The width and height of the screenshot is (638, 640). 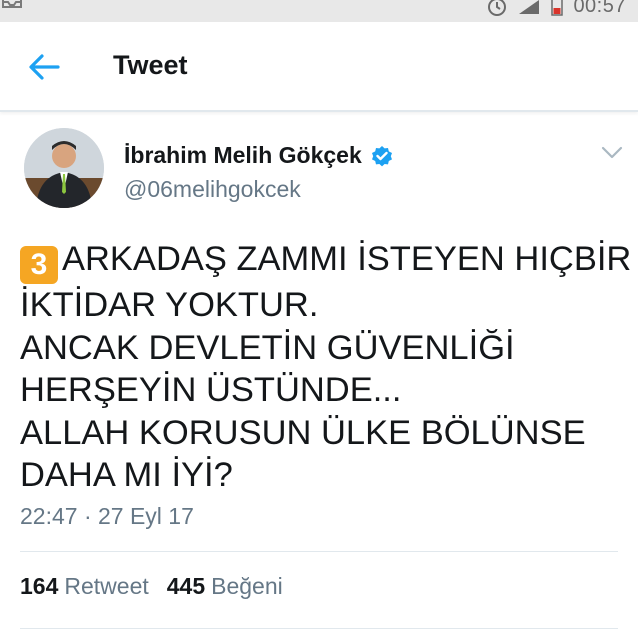 What do you see at coordinates (212, 189) in the screenshot?
I see `user-handle: @06melihgokcek` at bounding box center [212, 189].